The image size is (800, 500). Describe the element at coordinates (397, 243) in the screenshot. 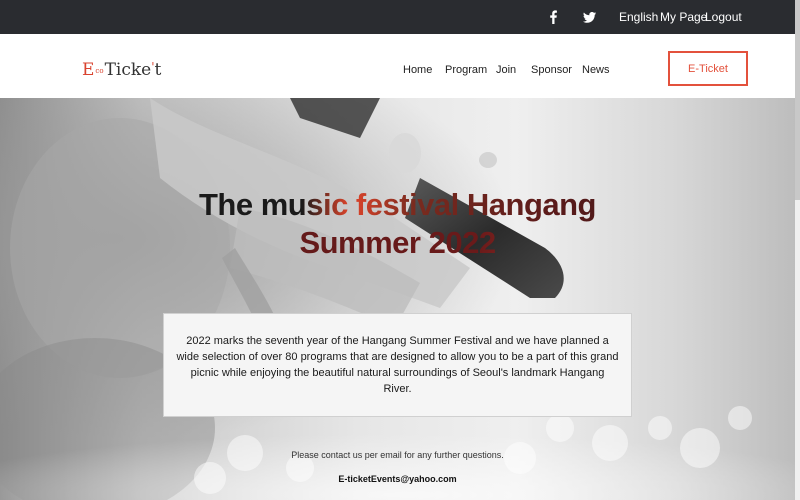

I see `hero-title-line-2: Summer 2022` at that location.